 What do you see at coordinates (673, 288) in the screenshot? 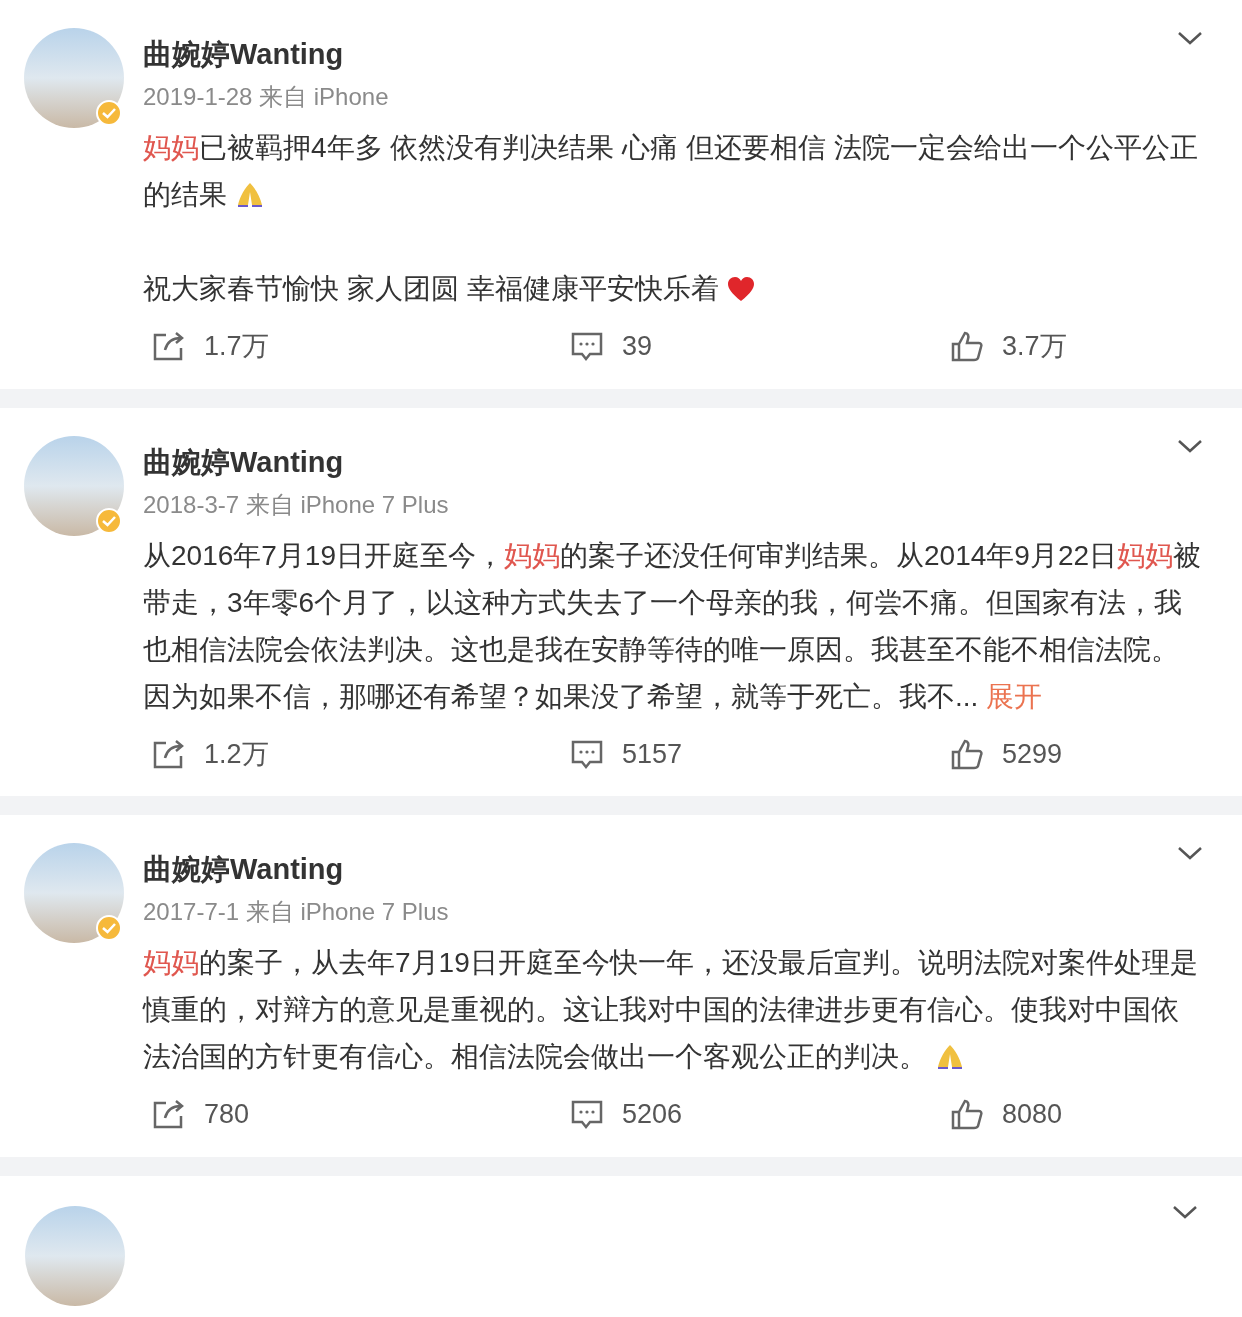
I see `post-text: 祝大家春节愉快 家人团圆 幸福健康平安快乐着` at bounding box center [673, 288].